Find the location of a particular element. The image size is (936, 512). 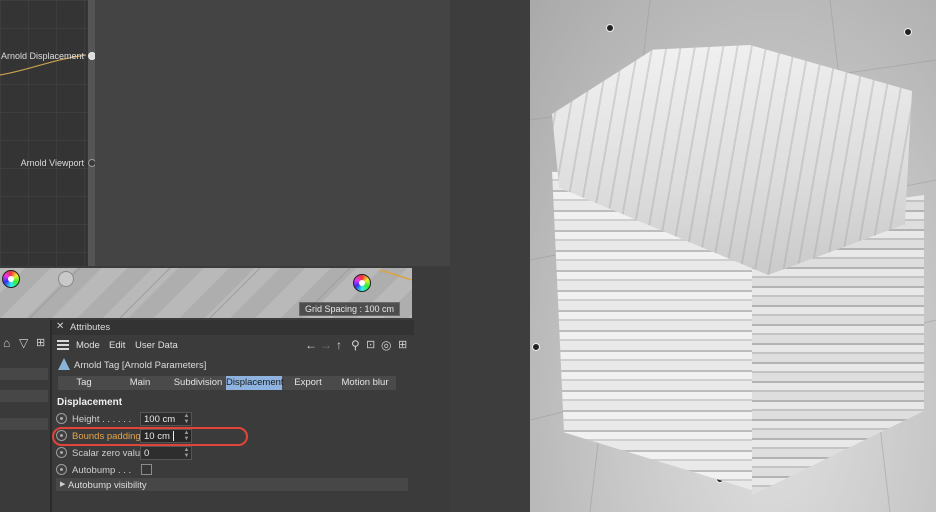

section-title: Displacement is located at coordinates (90, 402).